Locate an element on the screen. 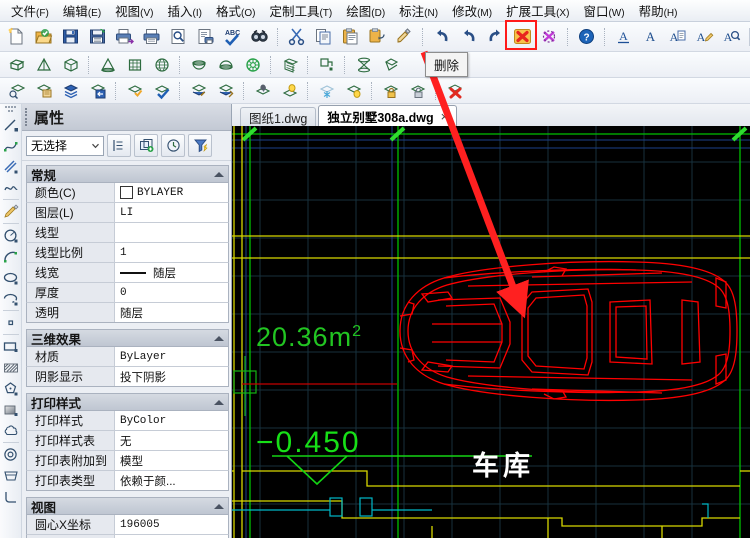 This screenshot has height=538, width=750. circle-tool is located at coordinates (11, 235).